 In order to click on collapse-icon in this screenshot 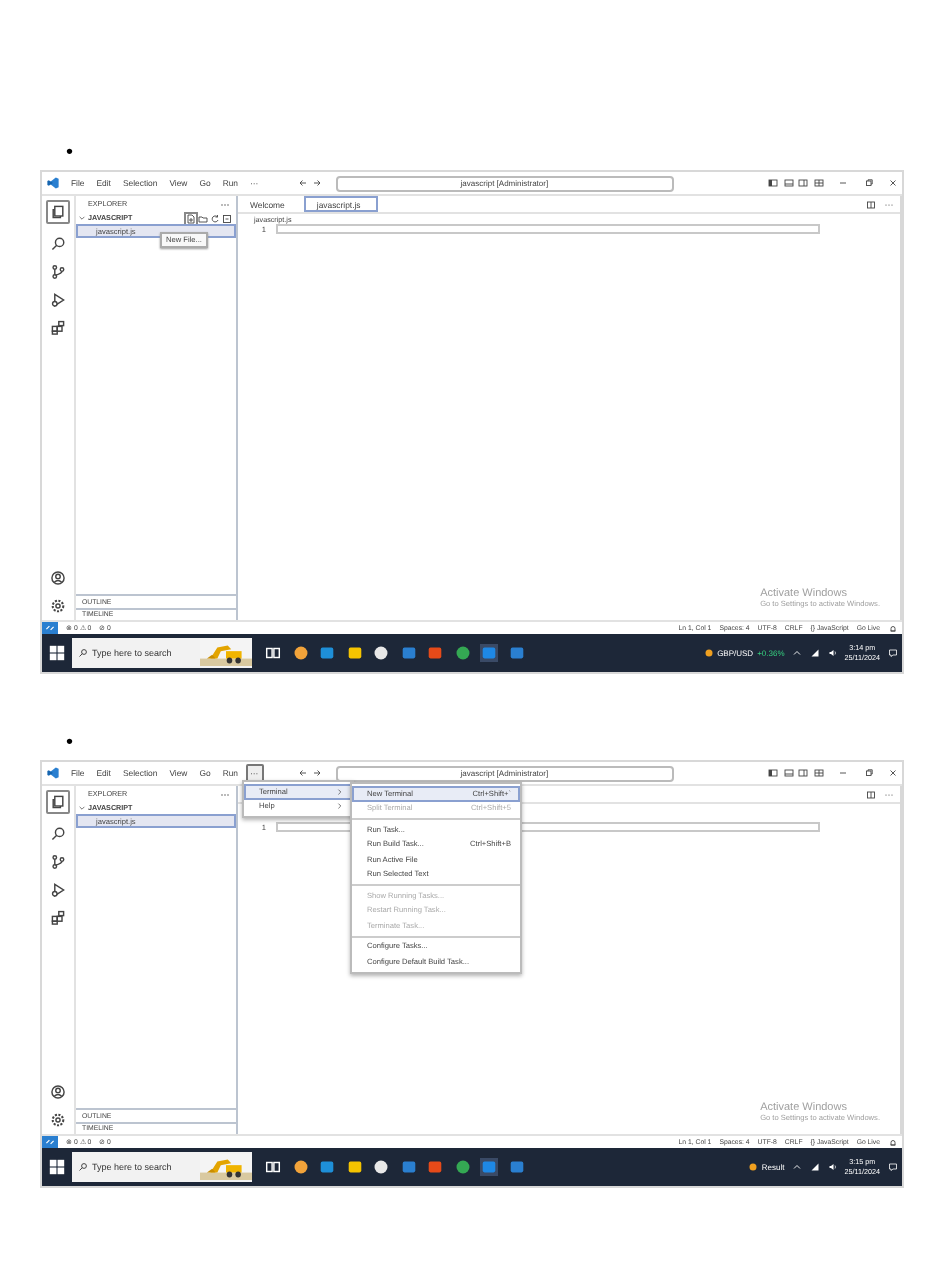, I will do `click(227, 218)`.